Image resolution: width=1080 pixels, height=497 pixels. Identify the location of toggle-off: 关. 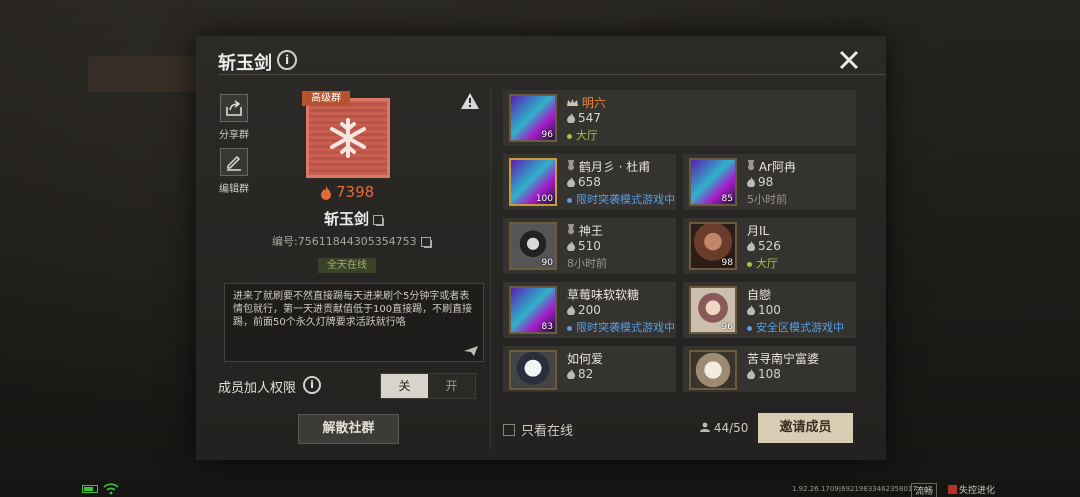
(404, 386).